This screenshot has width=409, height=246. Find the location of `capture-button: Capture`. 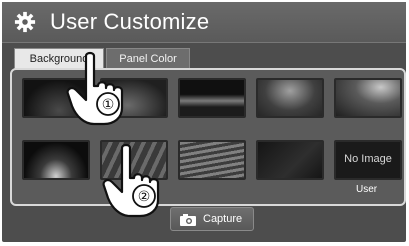

capture-button: Capture is located at coordinates (212, 219).